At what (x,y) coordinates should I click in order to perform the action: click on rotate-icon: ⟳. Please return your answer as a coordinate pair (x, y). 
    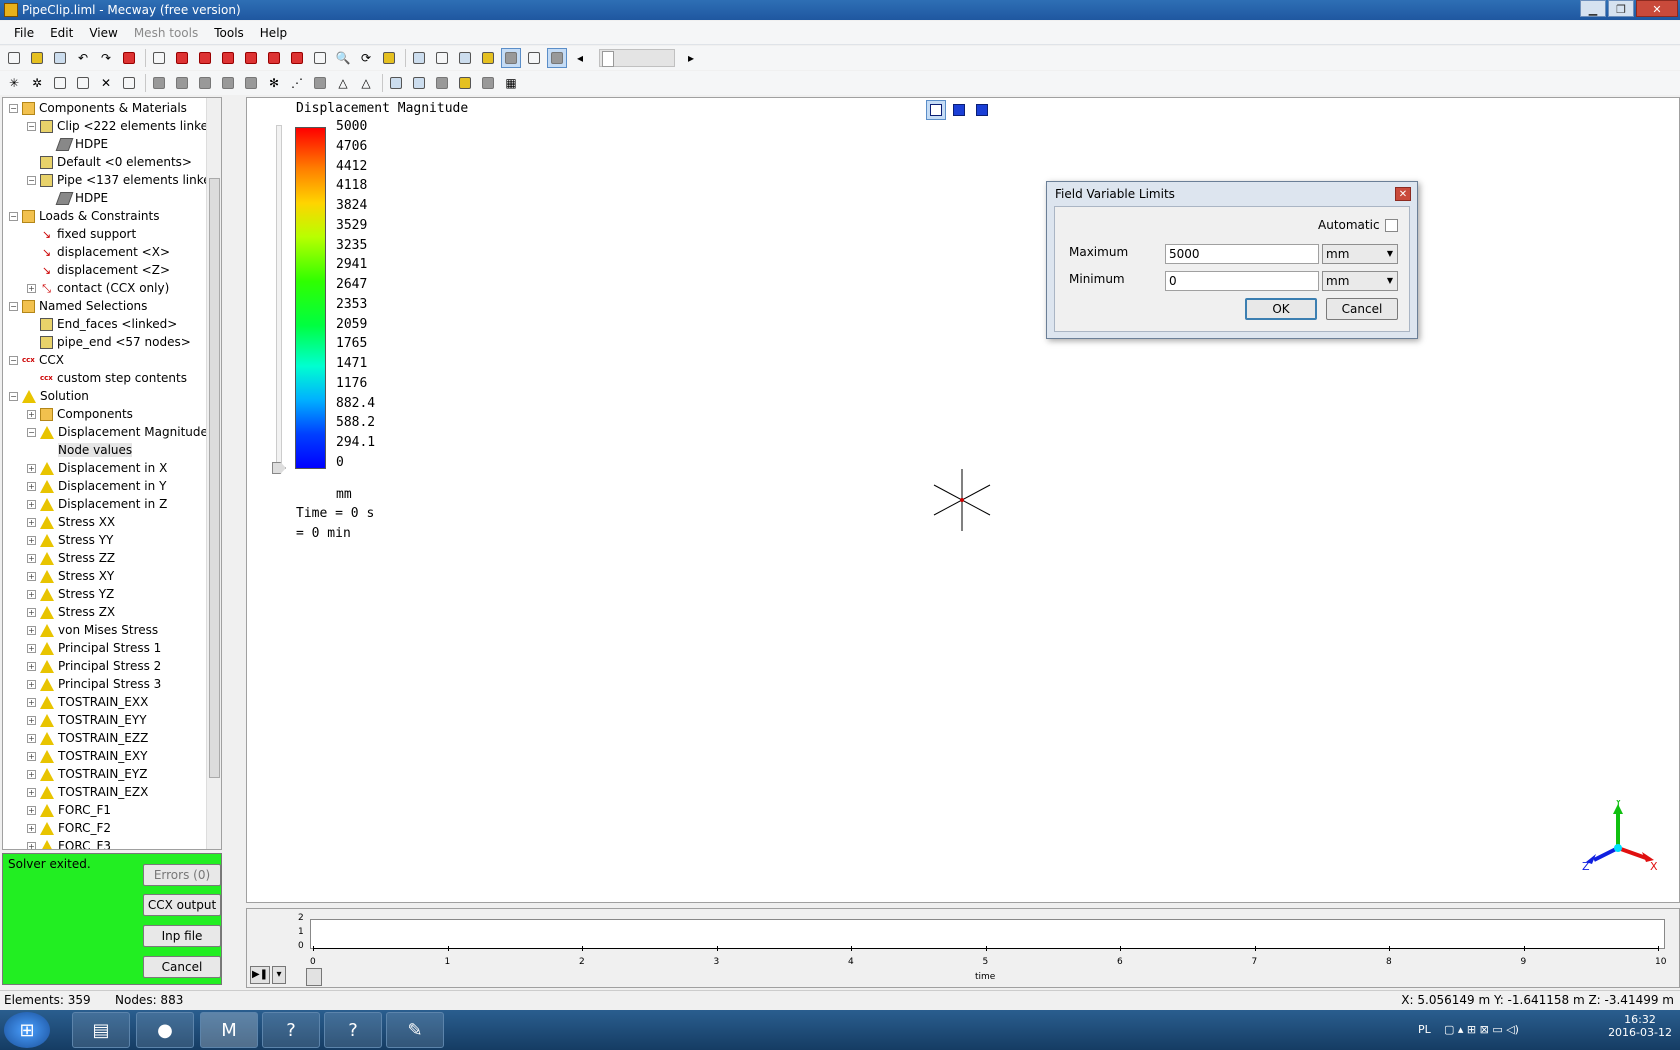
    Looking at the image, I should click on (366, 58).